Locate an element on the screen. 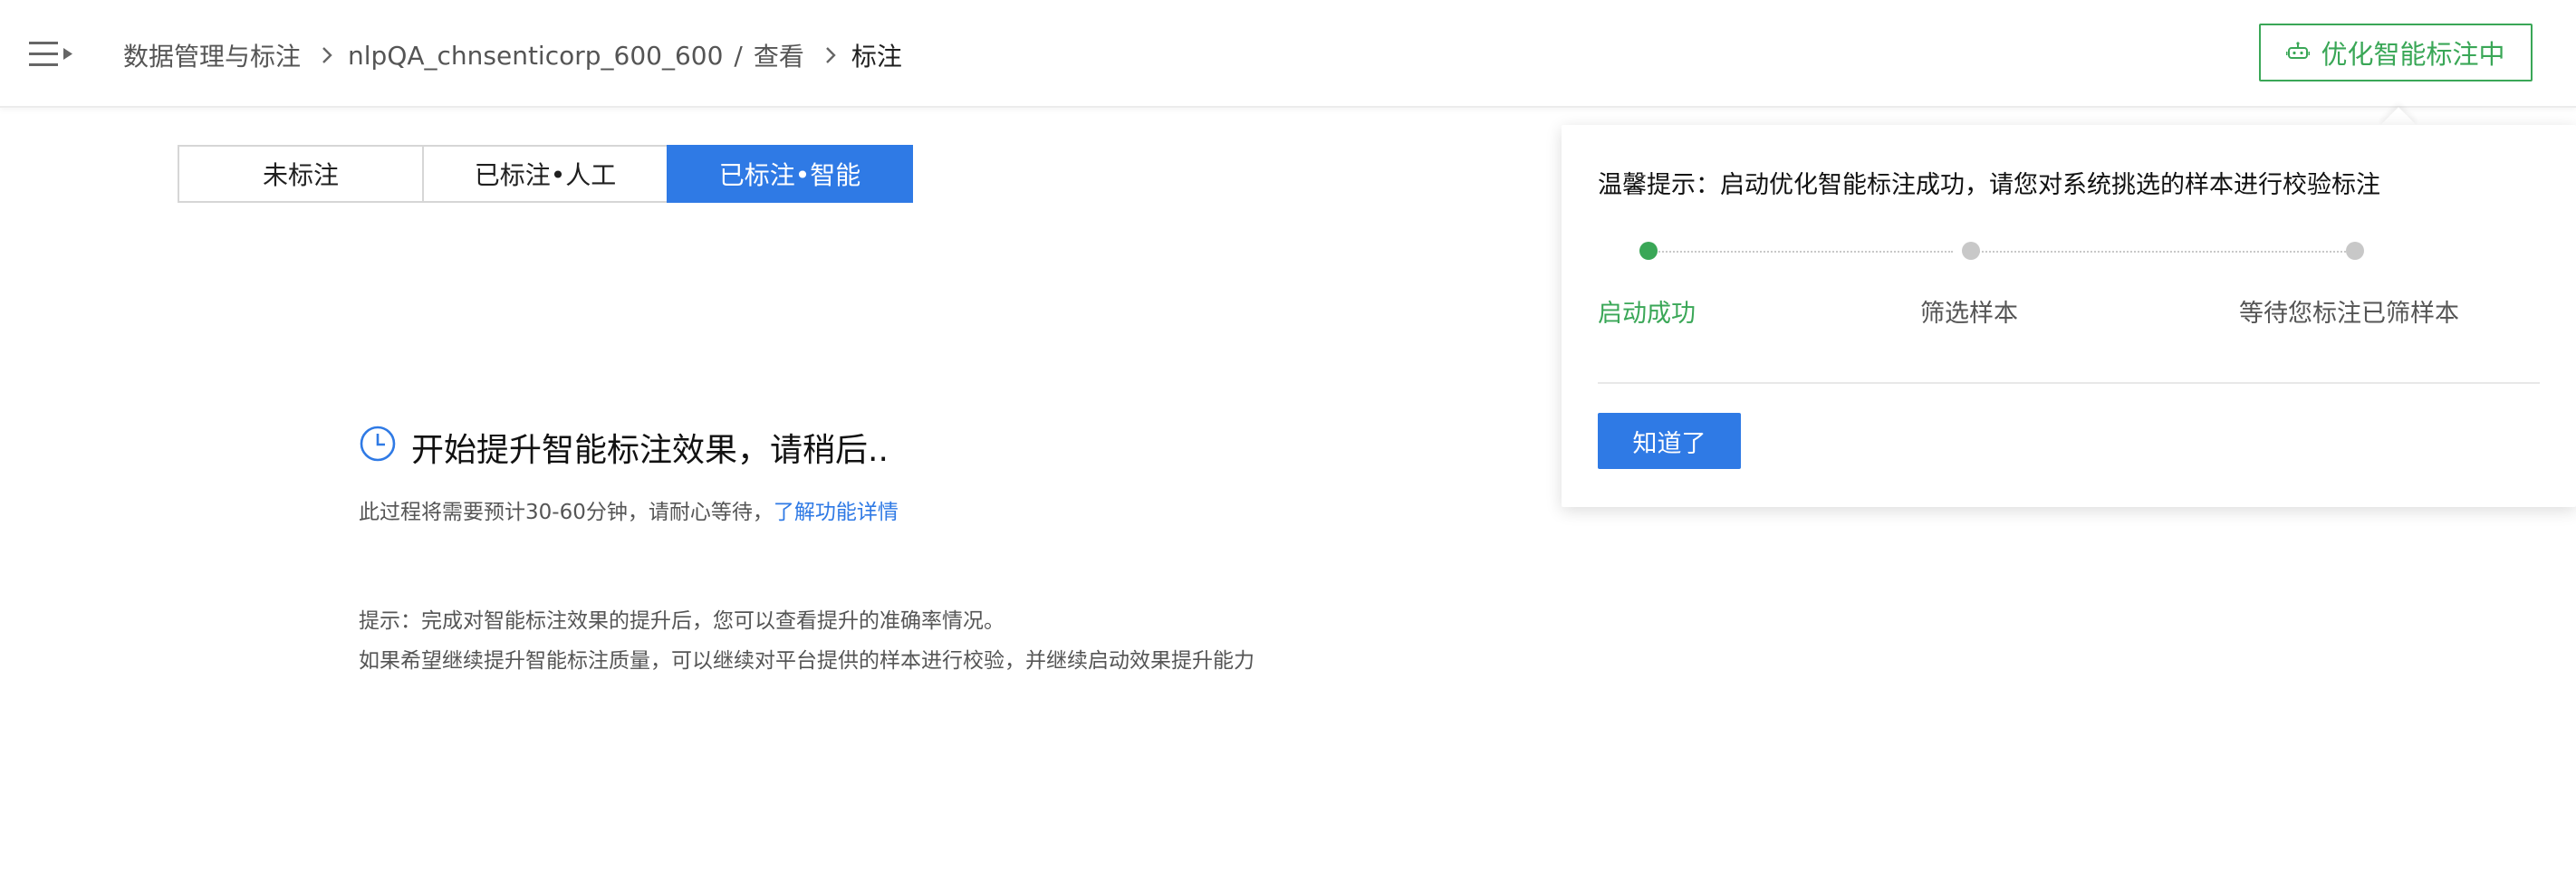 The width and height of the screenshot is (2576, 871). tip-line-1: 提示：完成对智能标注效果的提升后，您可以查看提升的准确率情况。 is located at coordinates (681, 621).